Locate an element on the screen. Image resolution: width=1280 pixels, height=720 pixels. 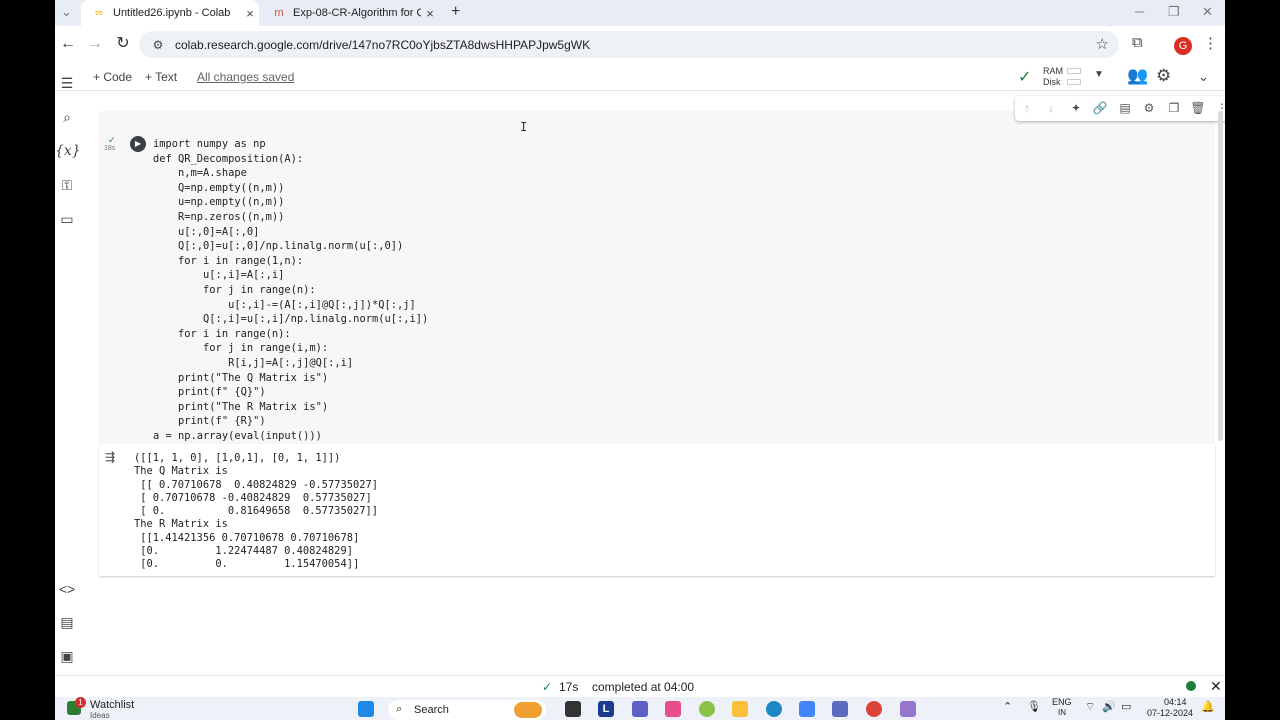
teams-icon is located at coordinates (640, 709).